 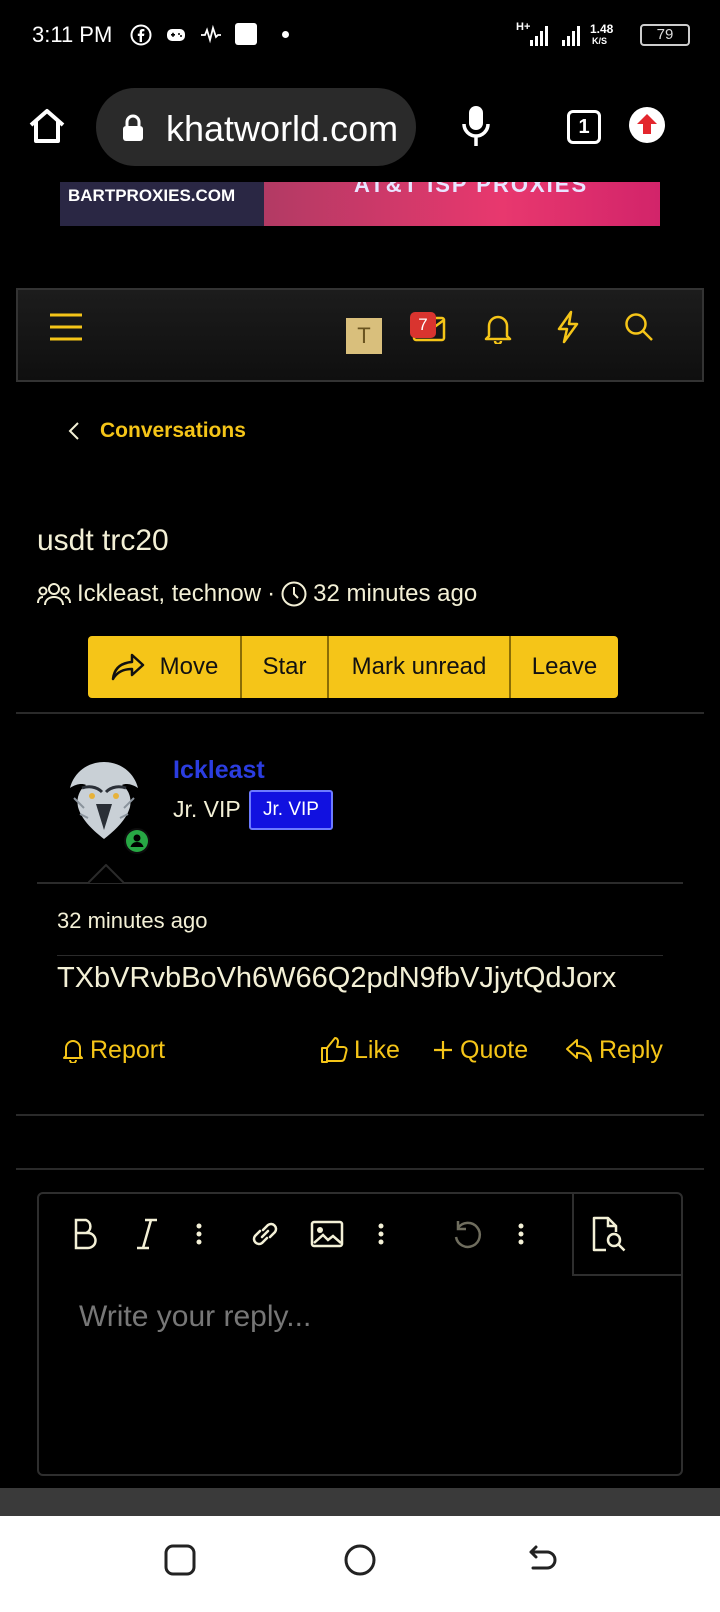 I want to click on move-button: Move, so click(x=165, y=667).